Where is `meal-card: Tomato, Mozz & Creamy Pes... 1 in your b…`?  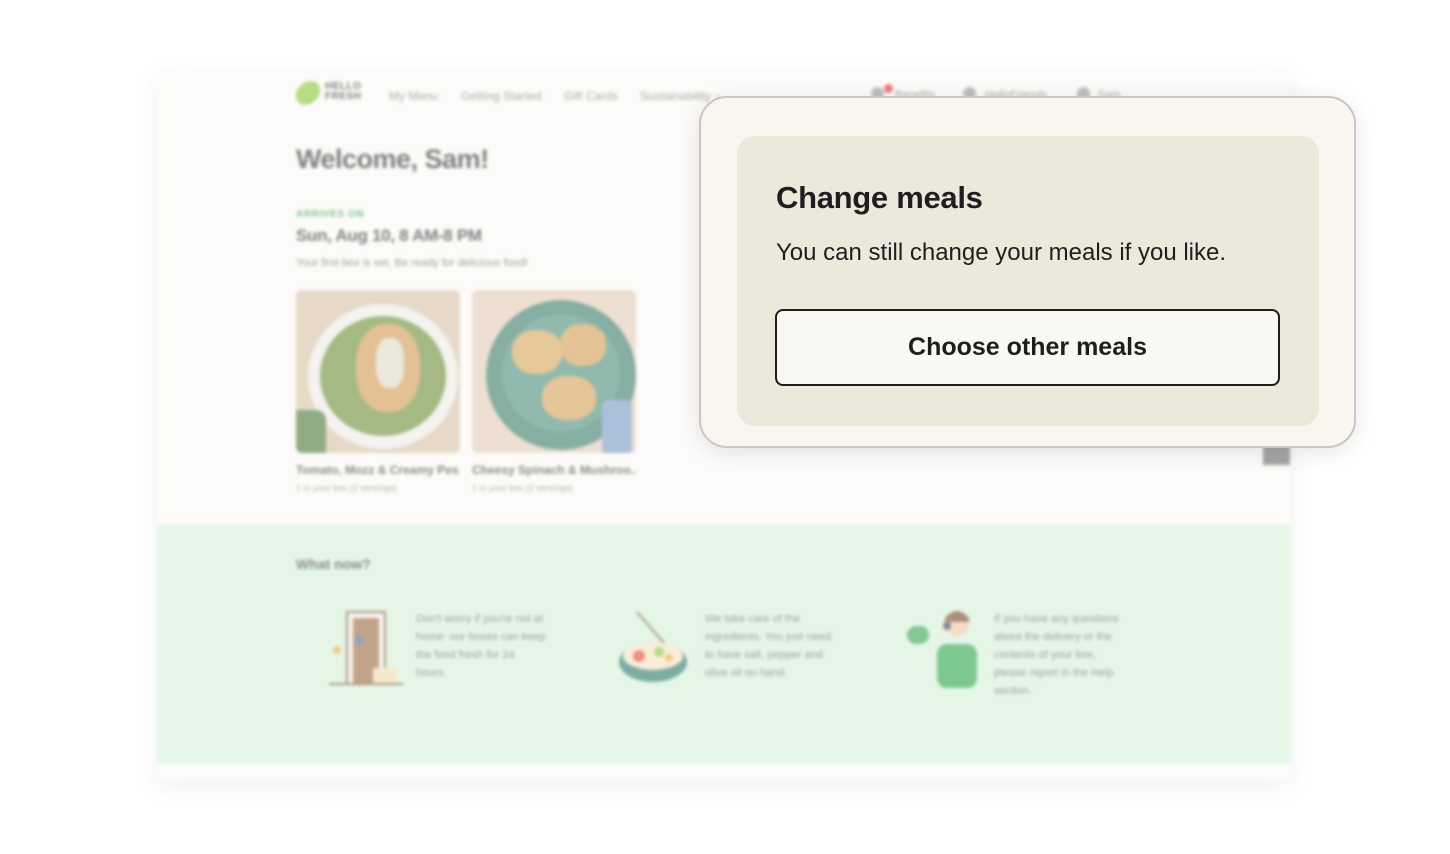
meal-card: Tomato, Mozz & Creamy Pes... 1 in your b… is located at coordinates (378, 391).